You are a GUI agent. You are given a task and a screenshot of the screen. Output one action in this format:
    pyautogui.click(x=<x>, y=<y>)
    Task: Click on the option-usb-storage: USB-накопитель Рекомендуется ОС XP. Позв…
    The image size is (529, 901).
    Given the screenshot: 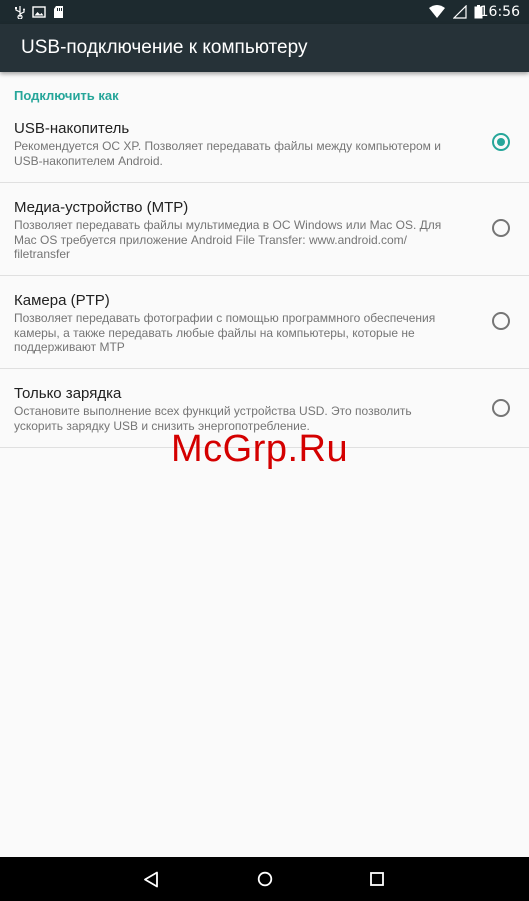 What is the action you would take?
    pyautogui.click(x=264, y=146)
    